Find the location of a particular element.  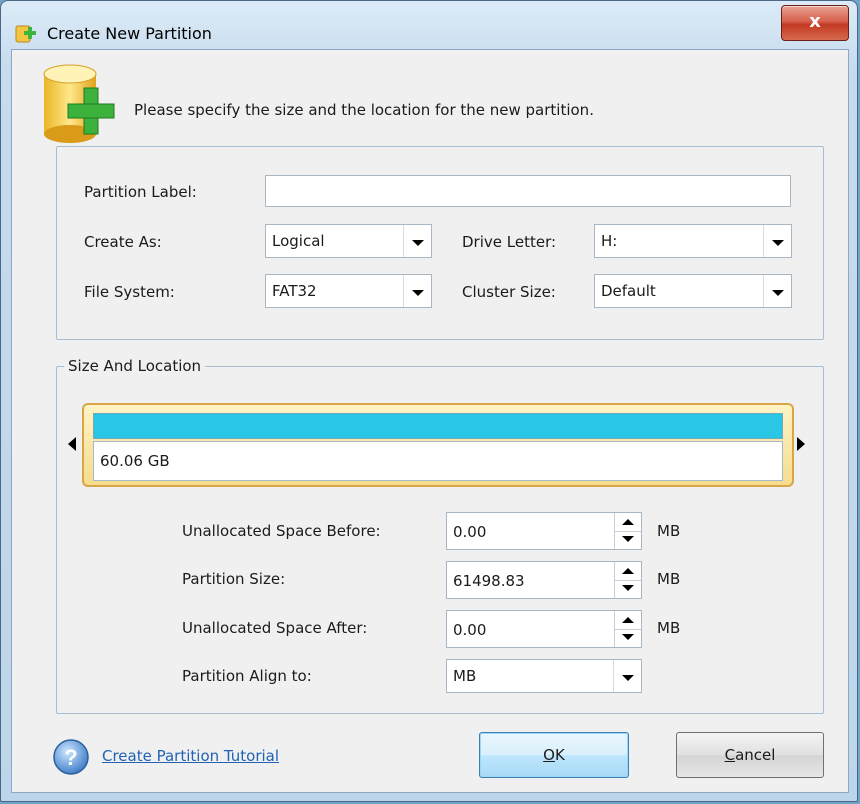

drive-letter-dropdown: H: is located at coordinates (693, 241).